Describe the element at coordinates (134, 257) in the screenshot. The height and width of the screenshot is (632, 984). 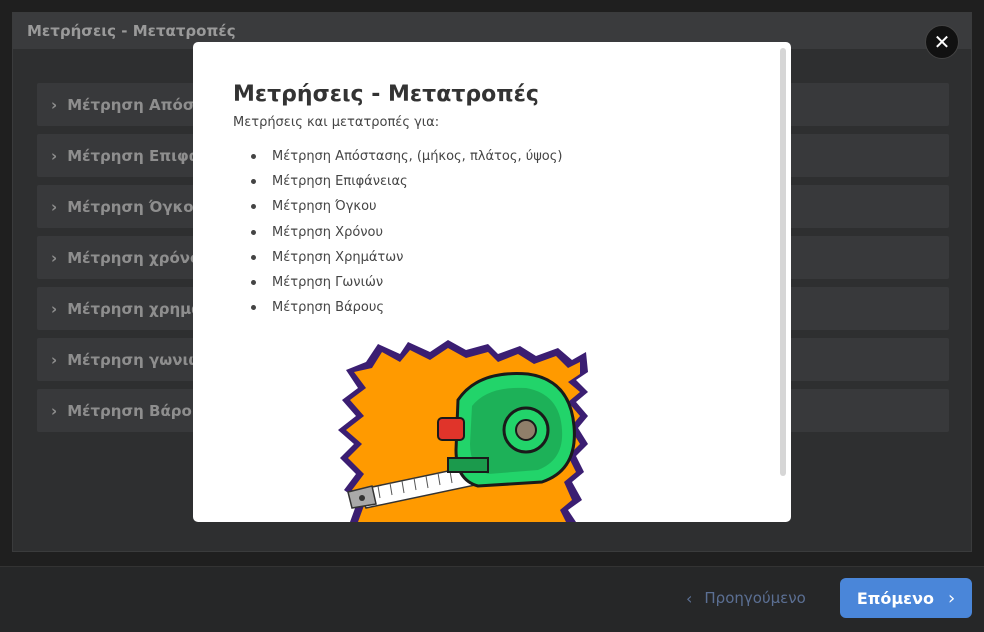
I see `accordion-label: Μέτρηση χρόνο` at that location.